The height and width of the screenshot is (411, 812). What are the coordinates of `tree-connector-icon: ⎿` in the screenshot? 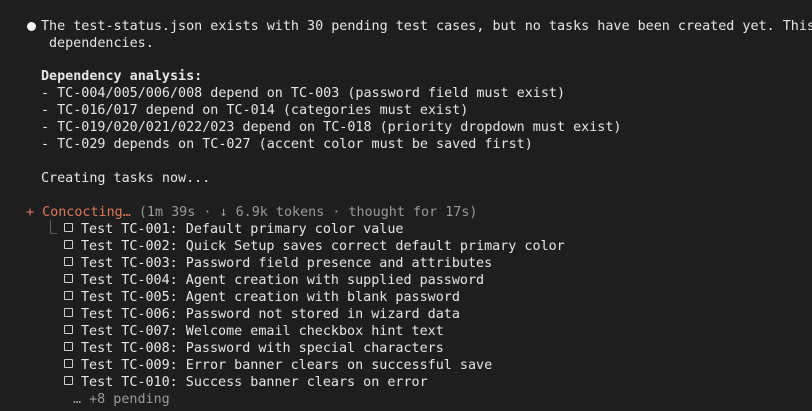 It's located at (51, 228).